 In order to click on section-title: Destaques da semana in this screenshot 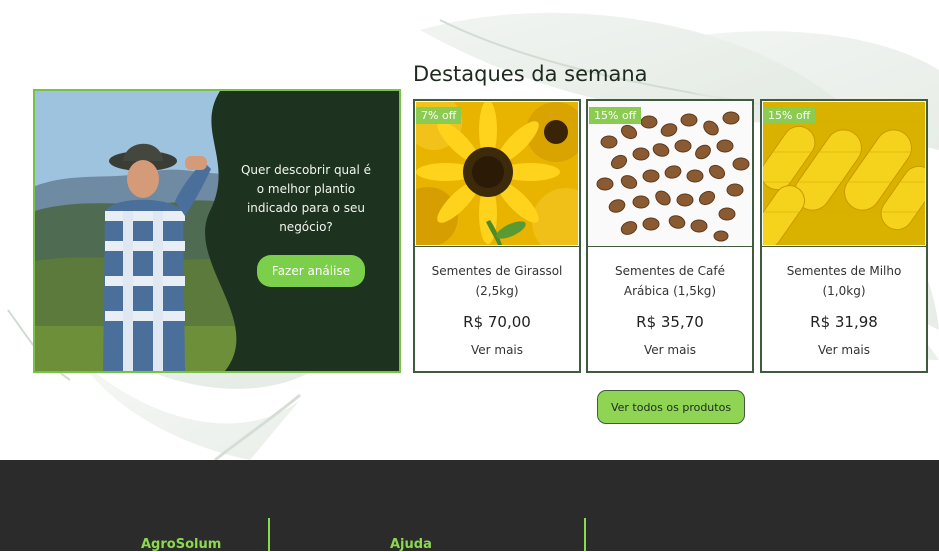, I will do `click(530, 74)`.